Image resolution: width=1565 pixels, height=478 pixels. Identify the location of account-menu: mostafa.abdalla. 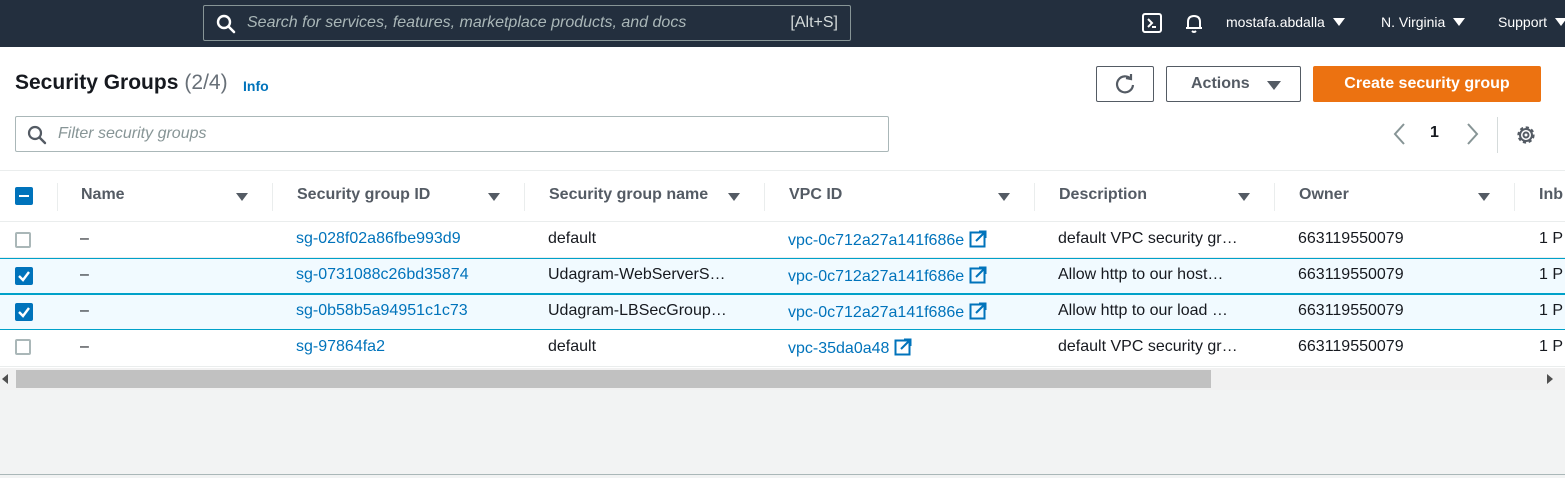
(1285, 22).